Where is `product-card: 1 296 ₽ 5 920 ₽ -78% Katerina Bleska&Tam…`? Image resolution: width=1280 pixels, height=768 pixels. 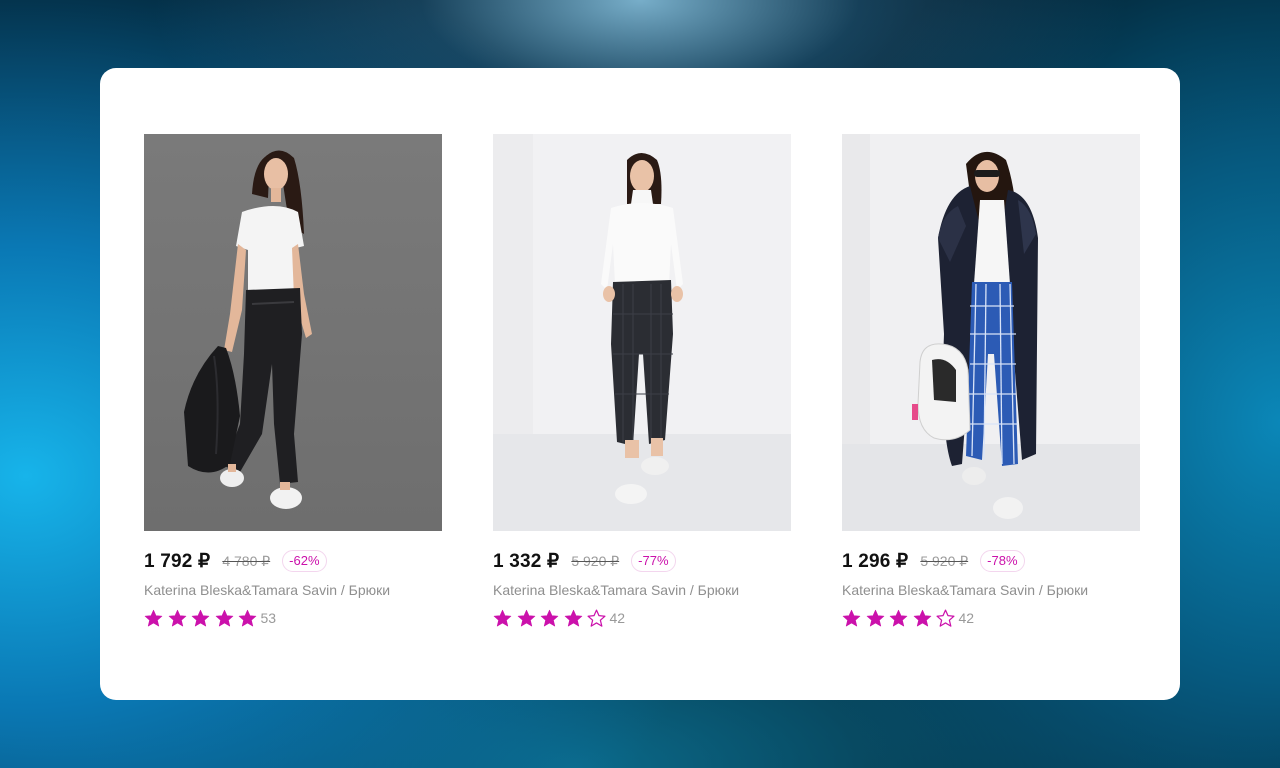 product-card: 1 296 ₽ 5 920 ₽ -78% Katerina Bleska&Tam… is located at coordinates (991, 381).